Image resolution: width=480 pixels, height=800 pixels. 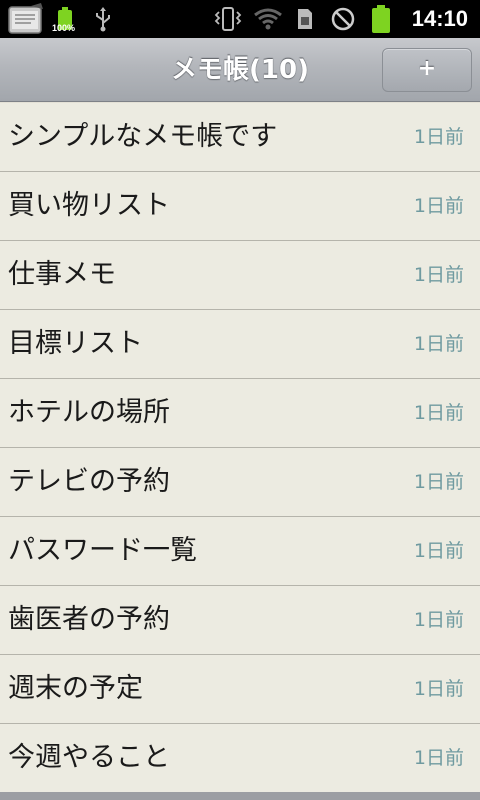 I want to click on list-item: シンプルなメモ帳です 1日前, so click(x=240, y=137).